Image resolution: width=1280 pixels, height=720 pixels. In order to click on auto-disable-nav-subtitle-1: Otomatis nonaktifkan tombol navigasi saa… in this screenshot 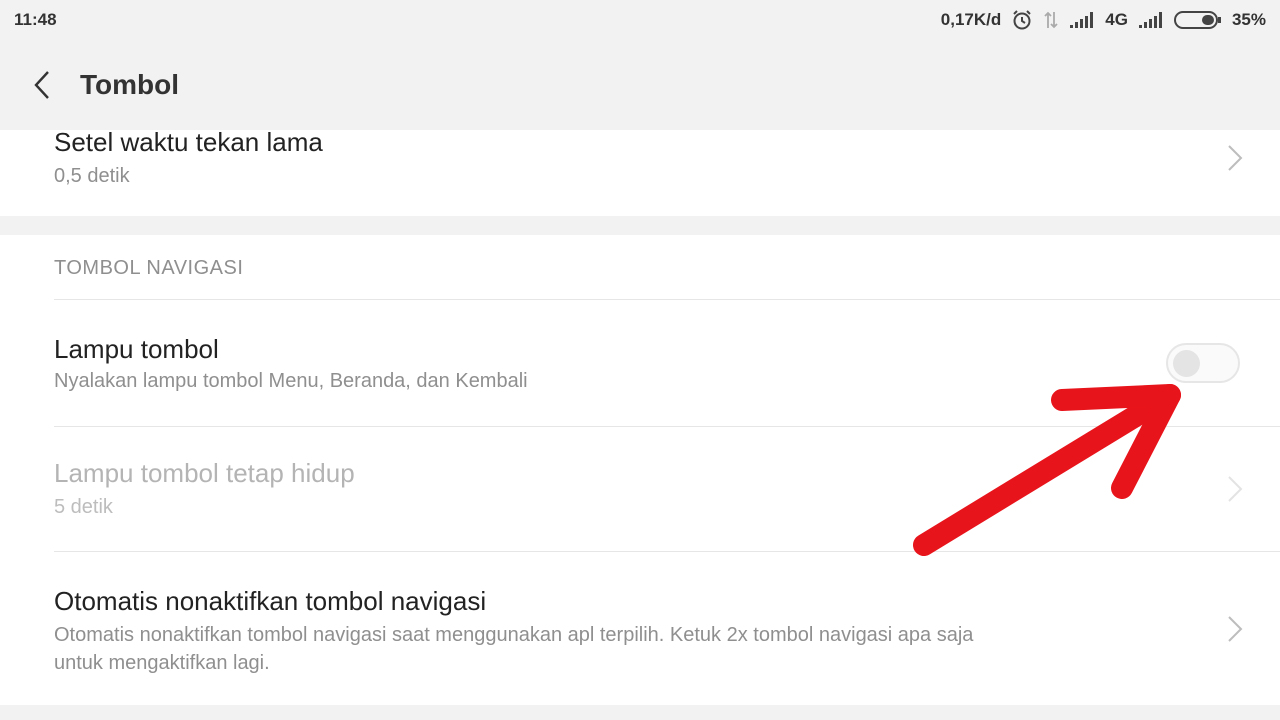, I will do `click(514, 635)`.